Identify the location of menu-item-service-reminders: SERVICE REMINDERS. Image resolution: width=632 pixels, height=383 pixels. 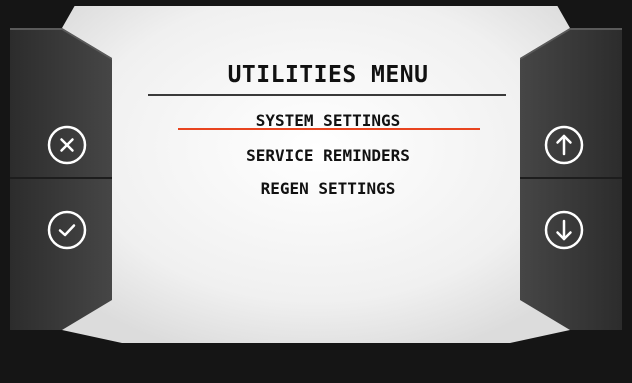
(328, 155).